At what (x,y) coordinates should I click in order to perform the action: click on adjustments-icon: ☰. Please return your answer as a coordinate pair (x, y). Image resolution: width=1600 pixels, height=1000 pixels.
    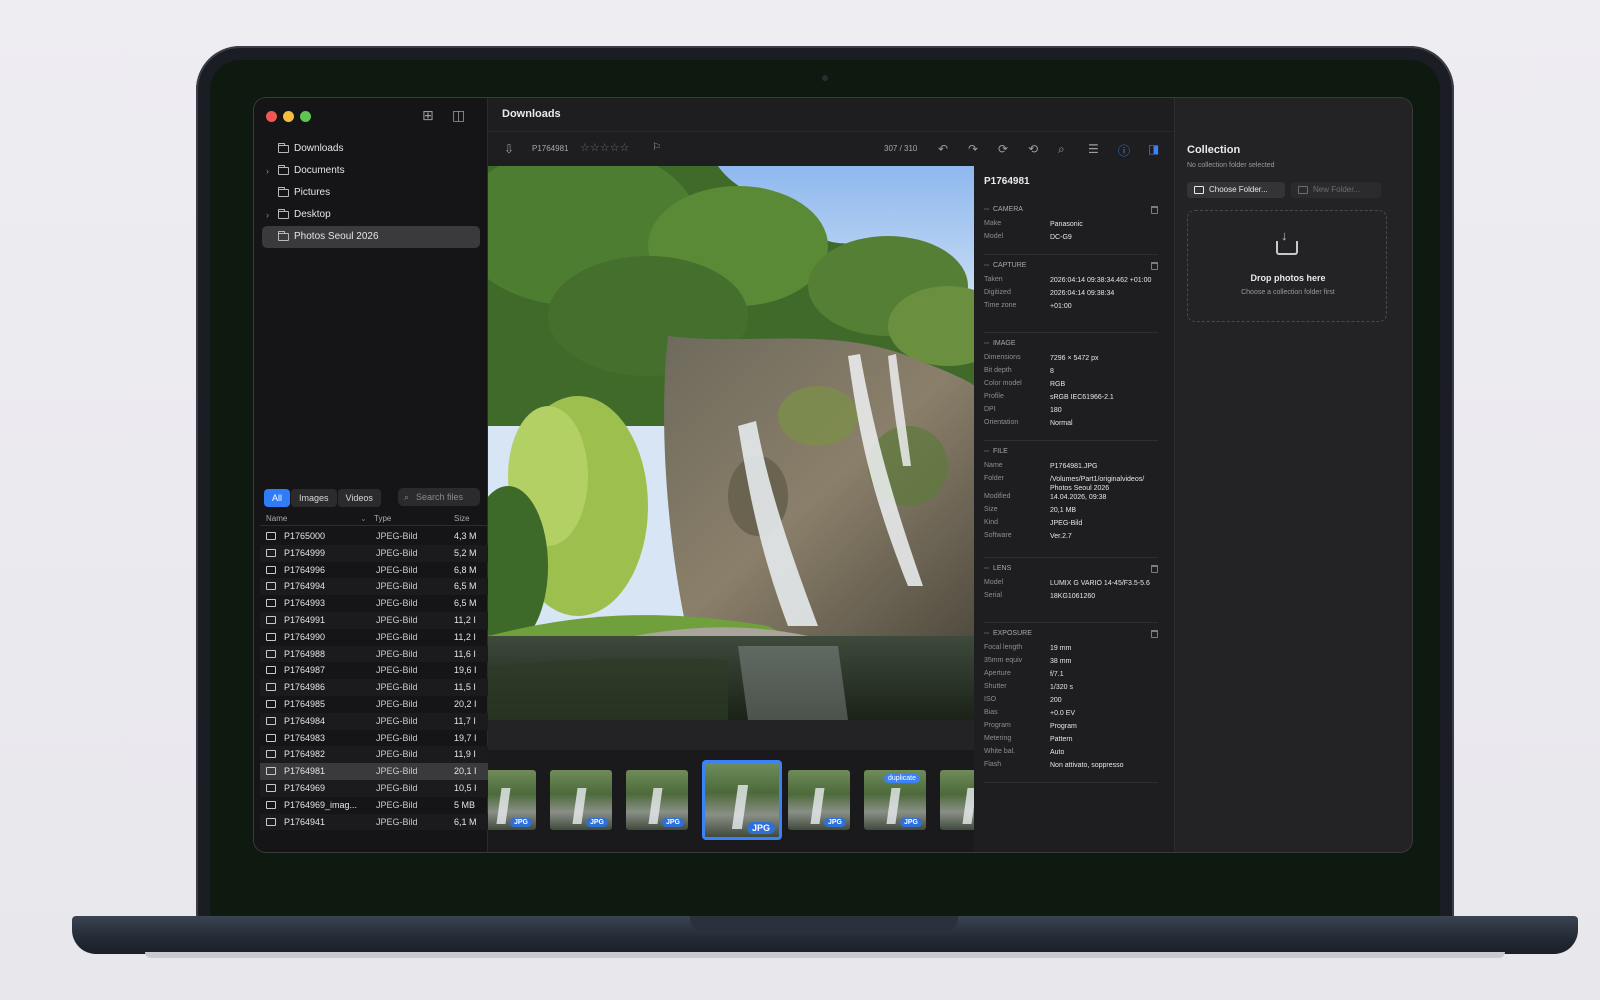
    Looking at the image, I should click on (1093, 149).